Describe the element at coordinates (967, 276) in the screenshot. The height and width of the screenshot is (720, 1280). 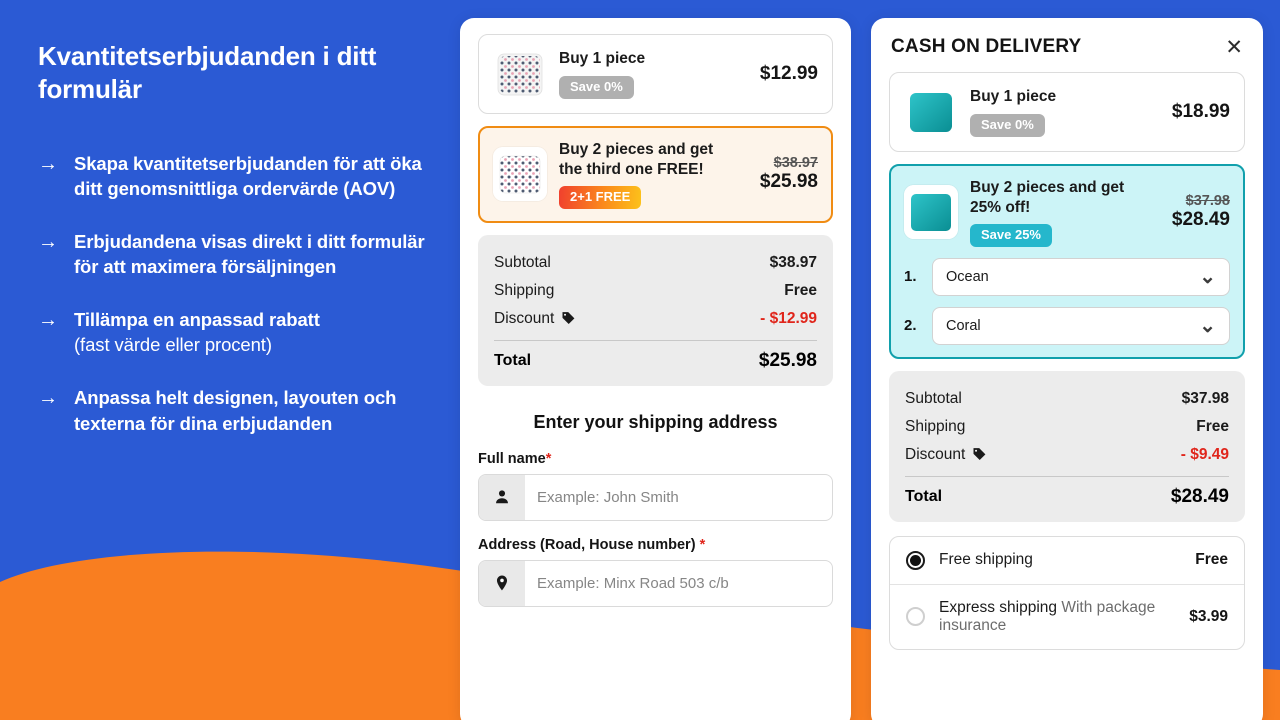
I see `variant-selected-value: Ocean` at that location.